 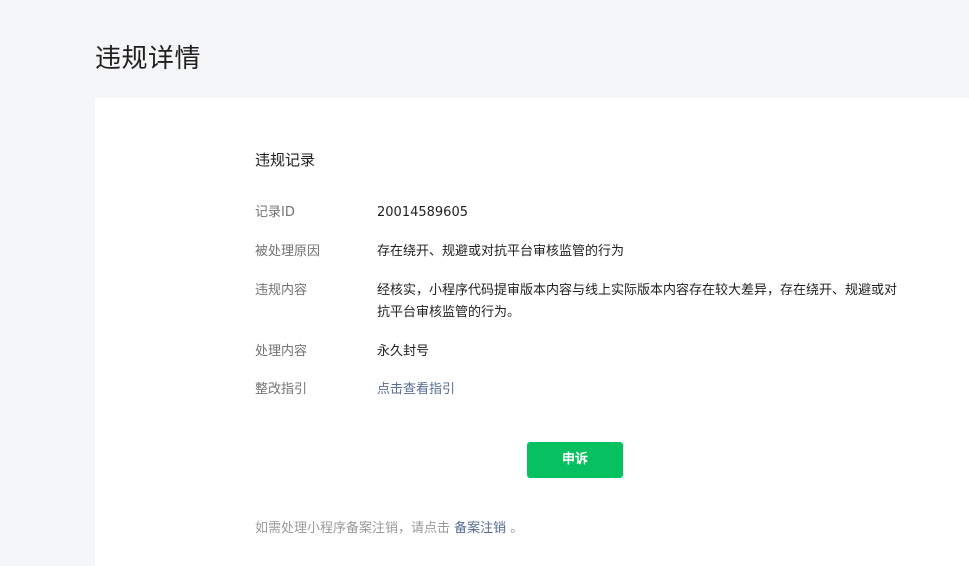 I want to click on view-guide-link: 点击查看指引, so click(x=641, y=390).